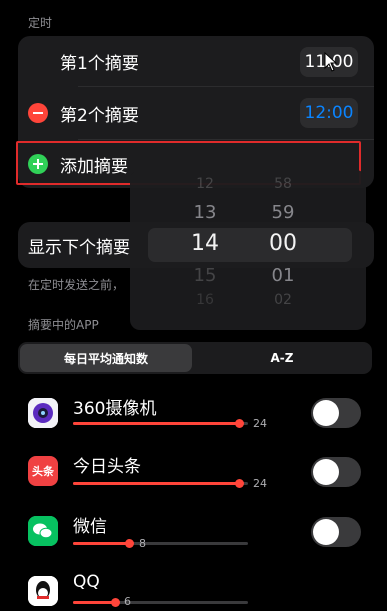 This screenshot has width=387, height=611. Describe the element at coordinates (76, 285) in the screenshot. I see `next-summary-footer: 在定时发送之前，` at that location.